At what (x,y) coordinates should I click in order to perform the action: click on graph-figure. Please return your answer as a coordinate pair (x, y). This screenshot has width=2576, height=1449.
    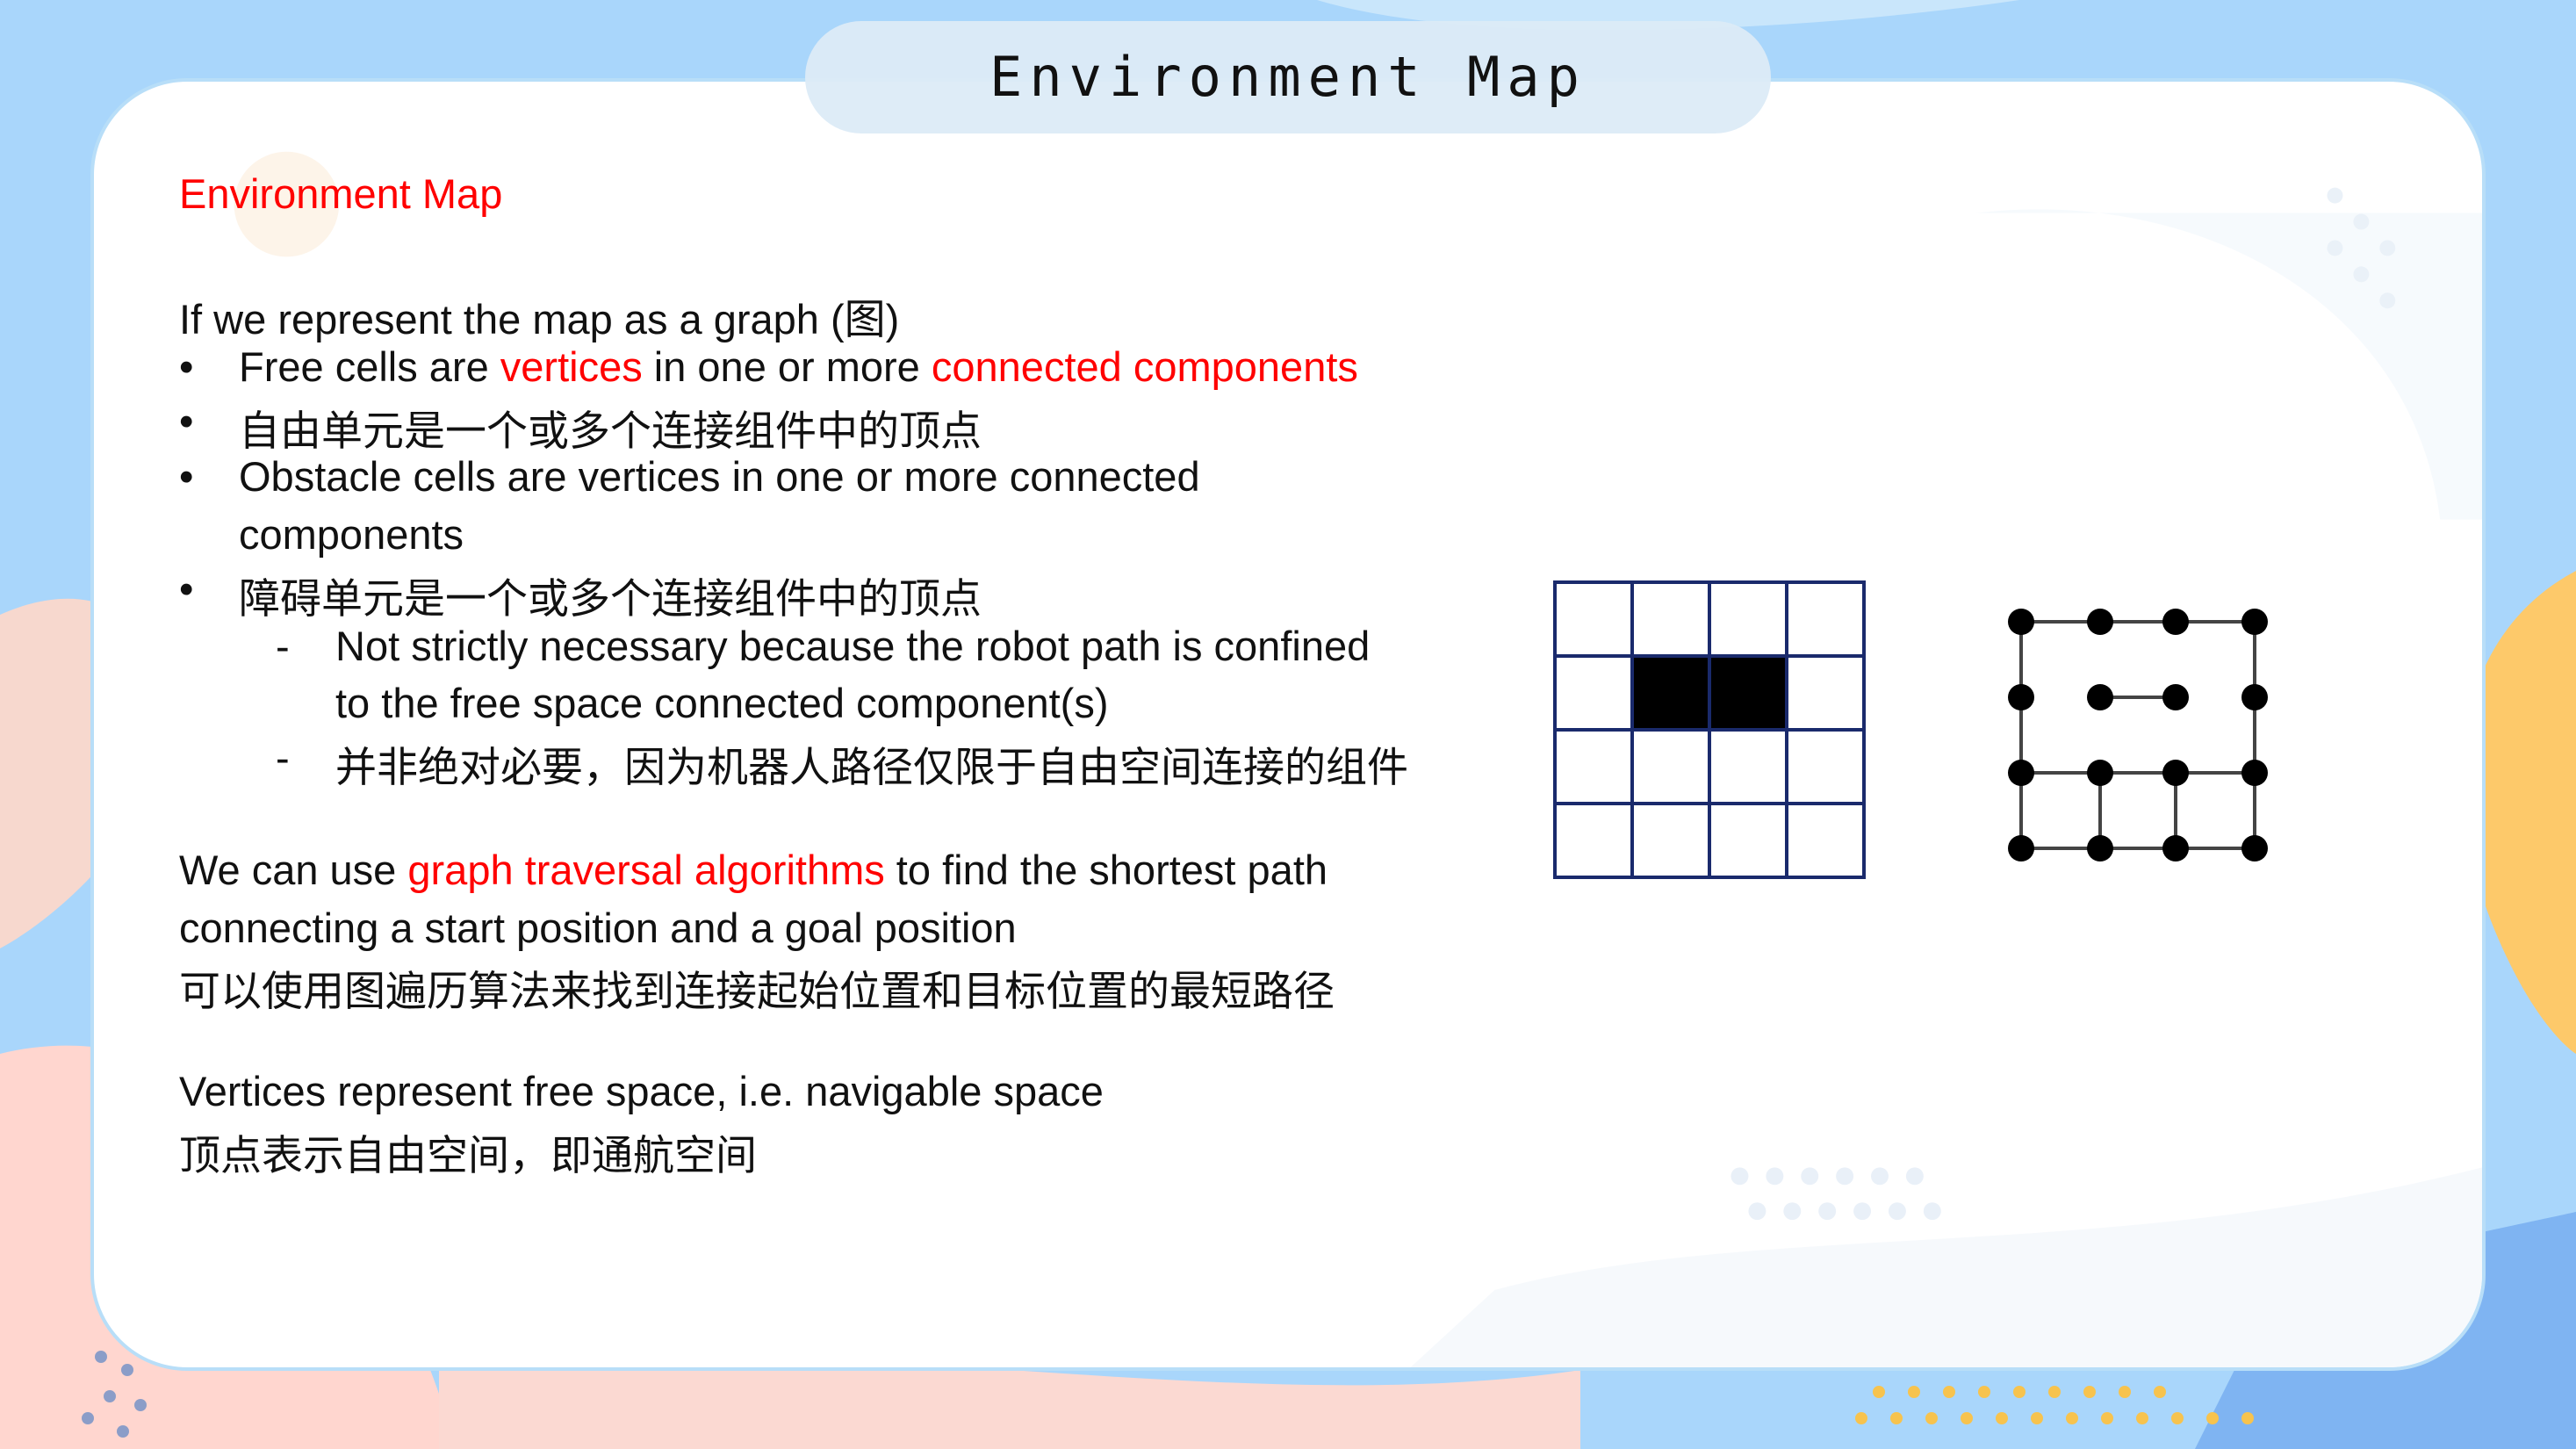
    Looking at the image, I should click on (2138, 735).